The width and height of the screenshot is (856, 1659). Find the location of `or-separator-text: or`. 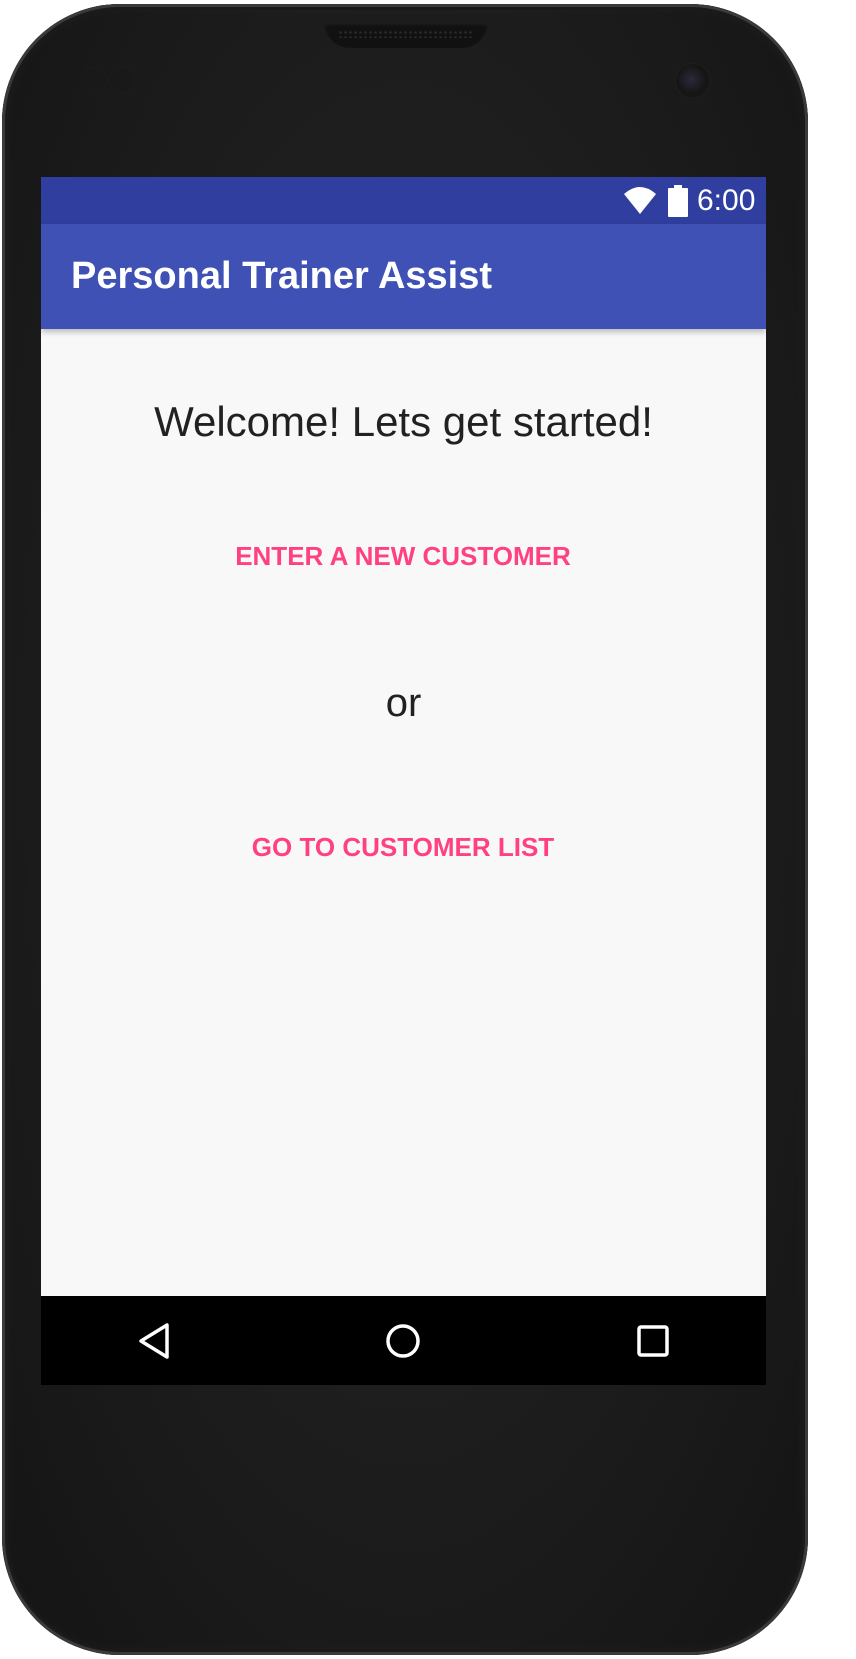

or-separator-text: or is located at coordinates (403, 703).